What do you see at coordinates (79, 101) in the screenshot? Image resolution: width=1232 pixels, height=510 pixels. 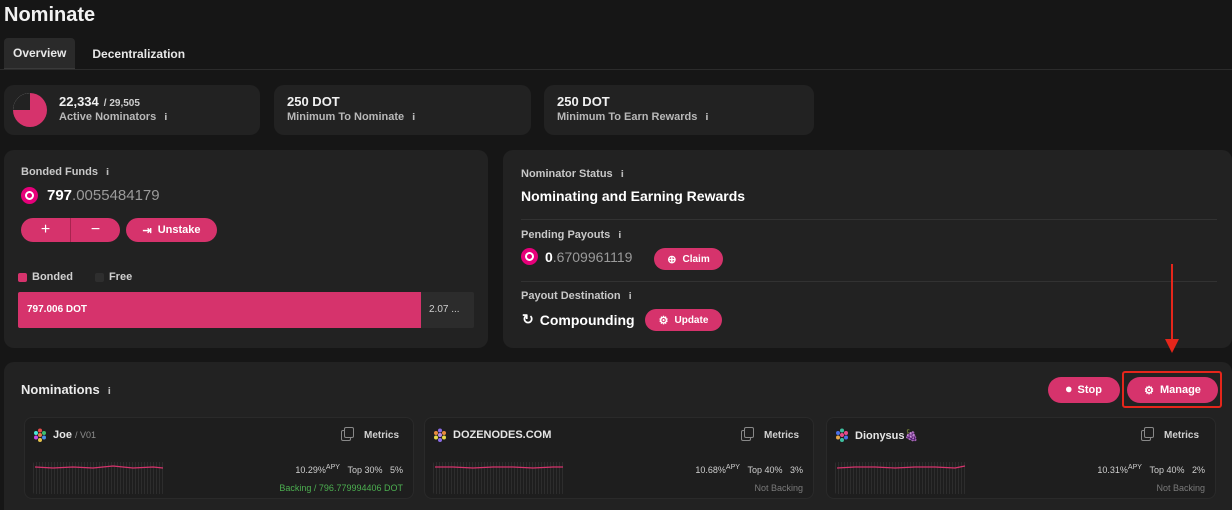 I see `active-nominators-value: 22,334` at bounding box center [79, 101].